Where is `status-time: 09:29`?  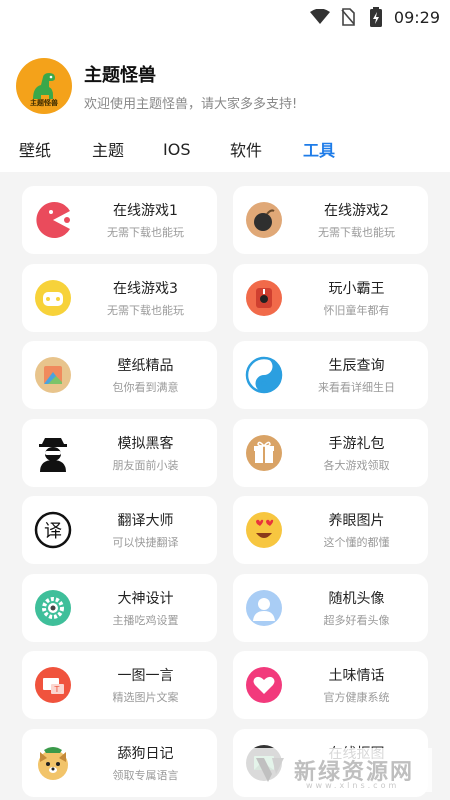
status-time: 09:29 is located at coordinates (416, 17).